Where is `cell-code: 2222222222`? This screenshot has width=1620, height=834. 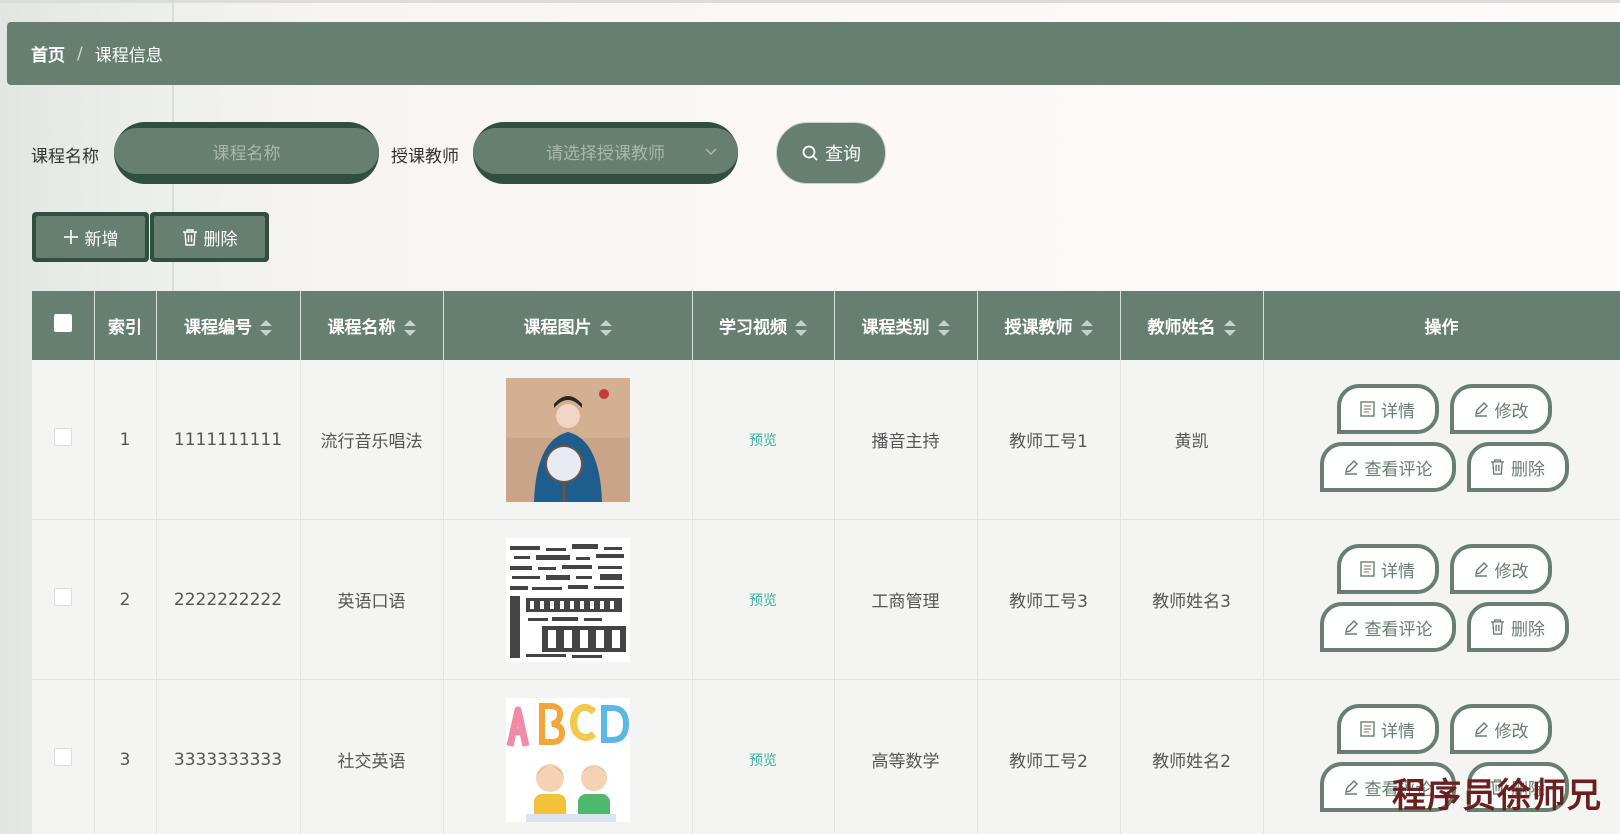 cell-code: 2222222222 is located at coordinates (228, 599).